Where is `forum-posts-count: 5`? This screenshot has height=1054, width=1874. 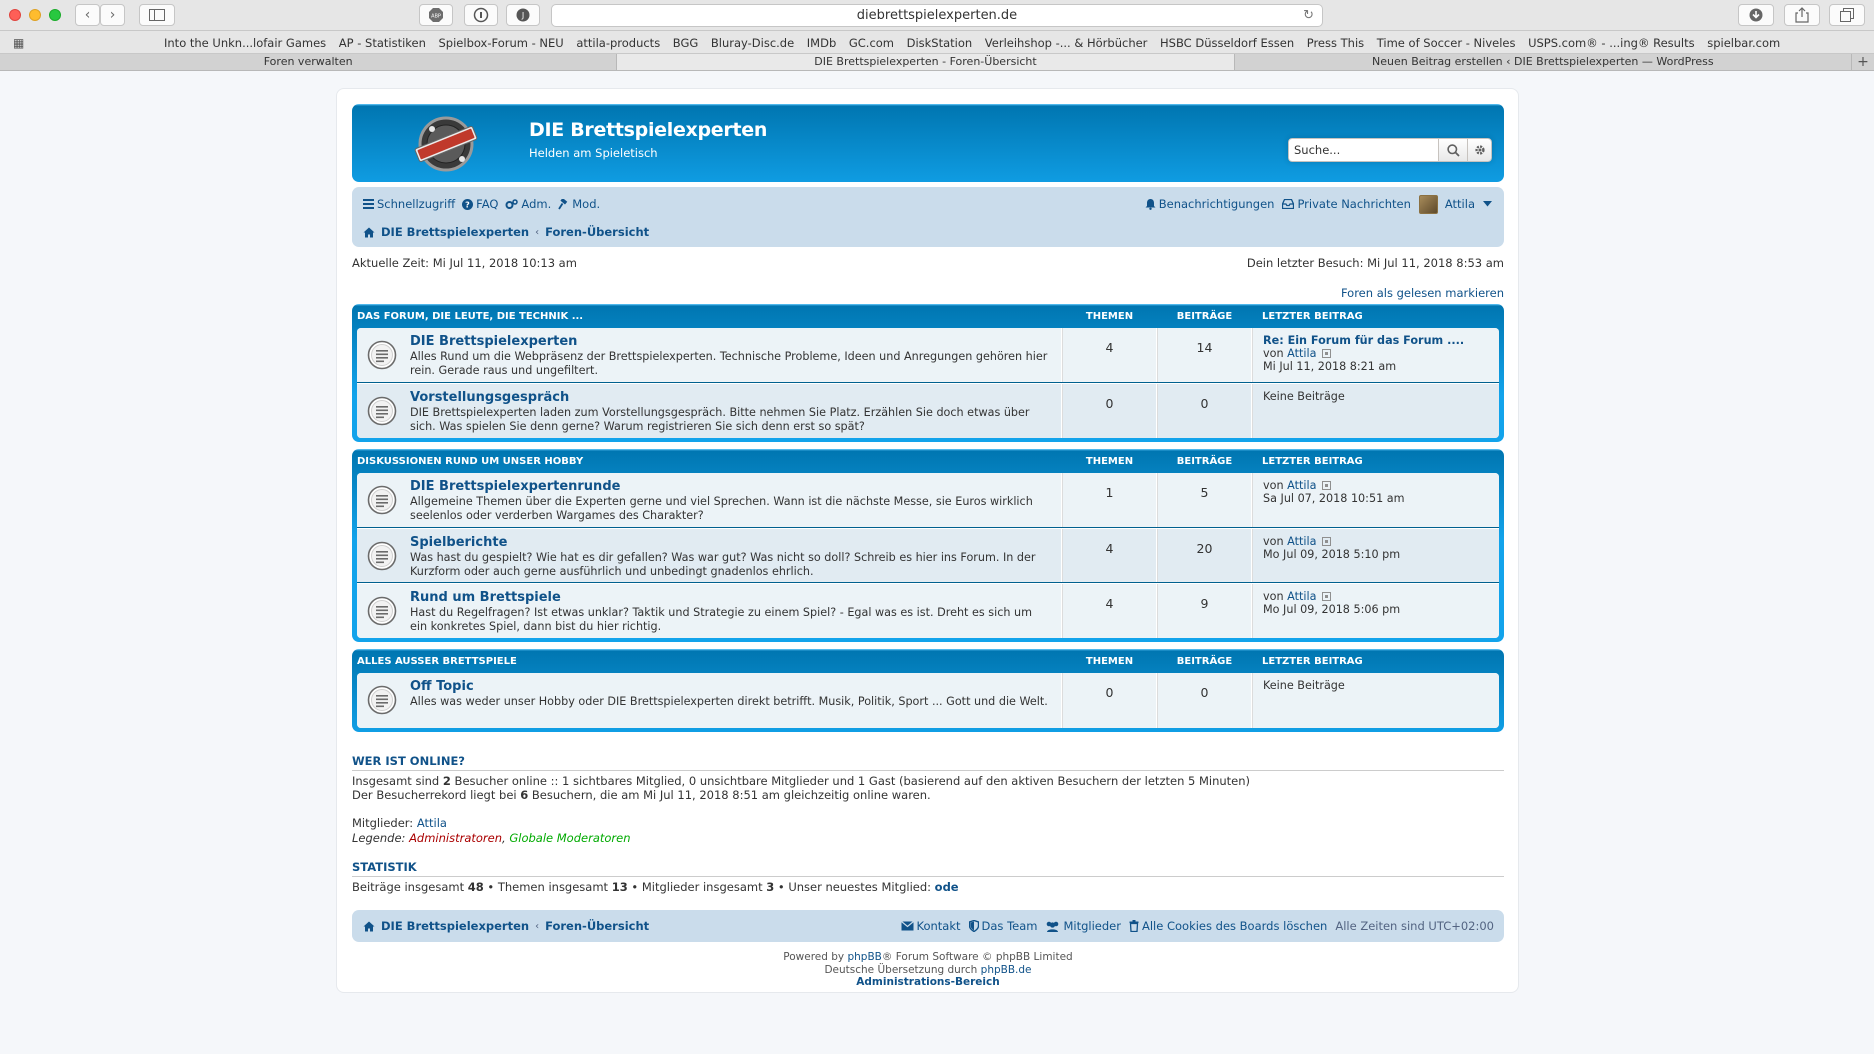 forum-posts-count: 5 is located at coordinates (1204, 500).